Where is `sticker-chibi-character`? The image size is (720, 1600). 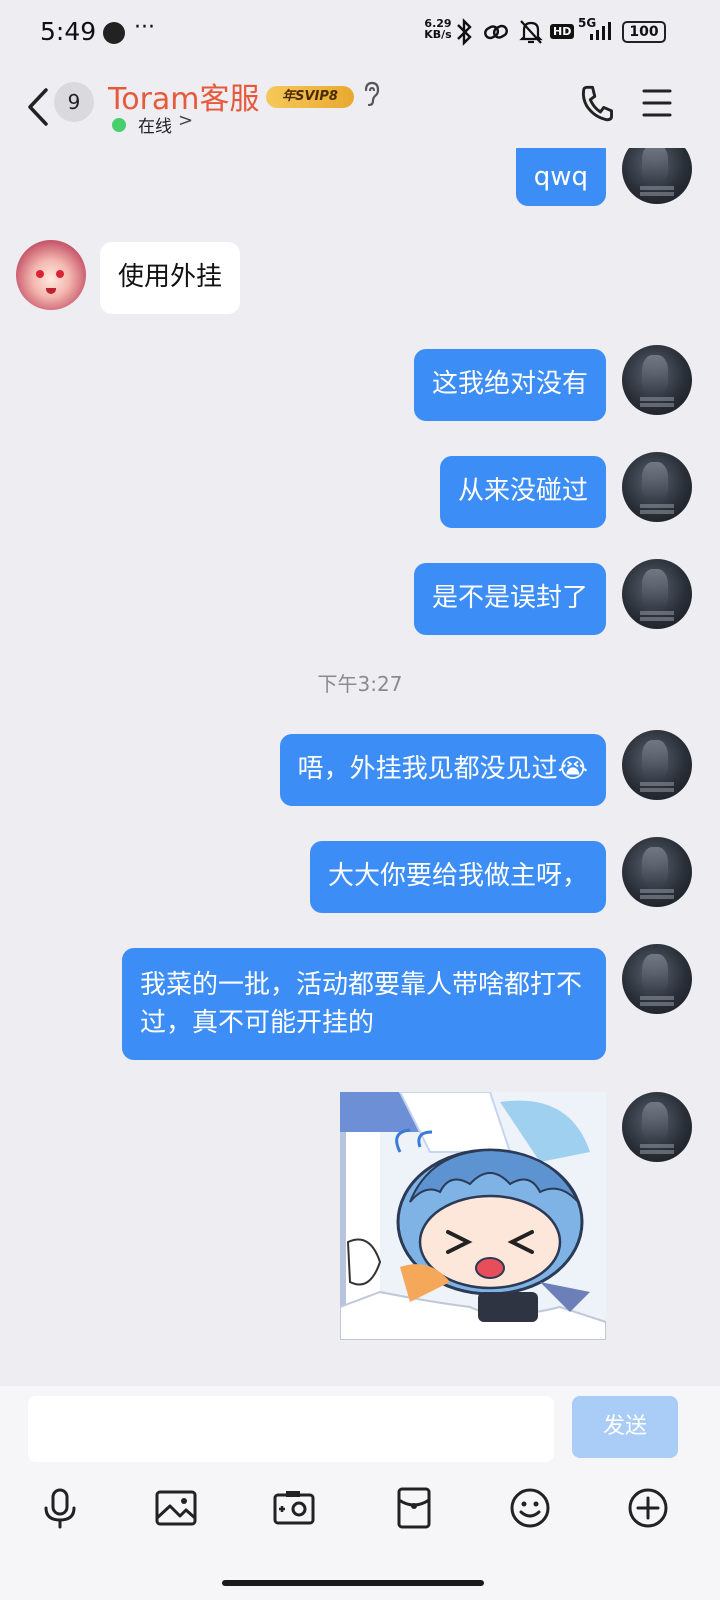 sticker-chibi-character is located at coordinates (473, 1216).